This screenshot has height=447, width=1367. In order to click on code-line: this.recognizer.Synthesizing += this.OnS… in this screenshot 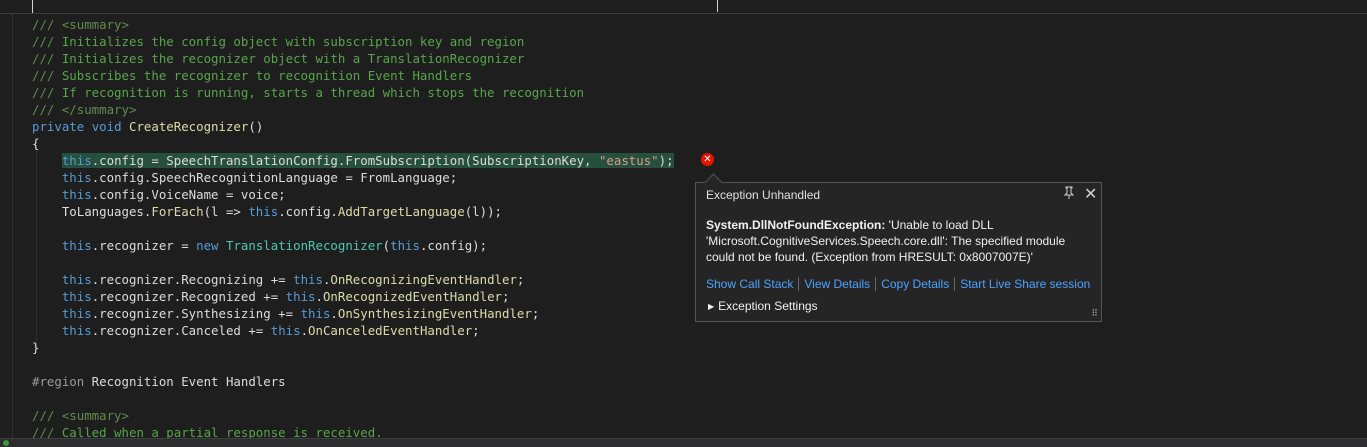, I will do `click(285, 313)`.